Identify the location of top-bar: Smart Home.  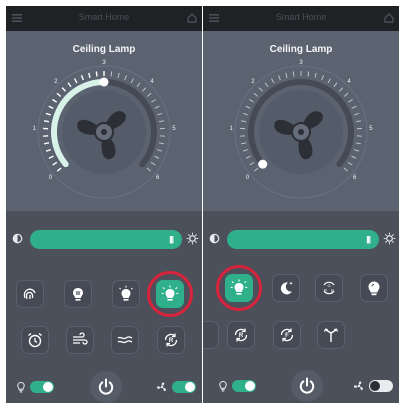
(301, 18).